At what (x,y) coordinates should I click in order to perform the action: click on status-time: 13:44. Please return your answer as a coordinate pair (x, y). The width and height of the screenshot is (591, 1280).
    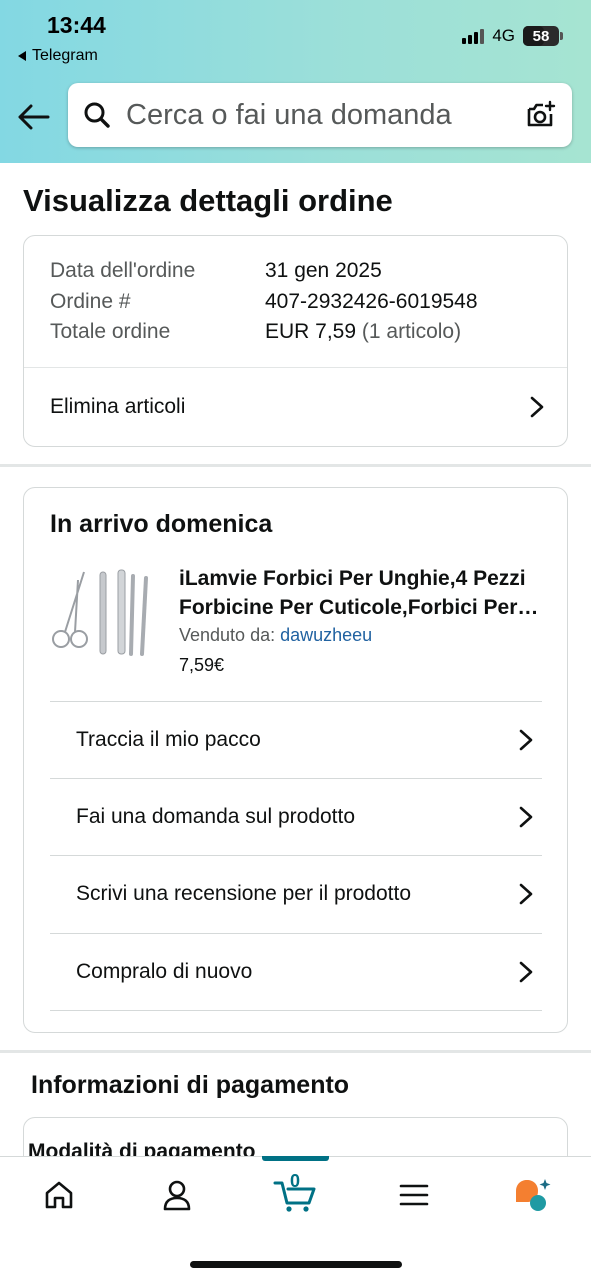
    Looking at the image, I should click on (76, 25).